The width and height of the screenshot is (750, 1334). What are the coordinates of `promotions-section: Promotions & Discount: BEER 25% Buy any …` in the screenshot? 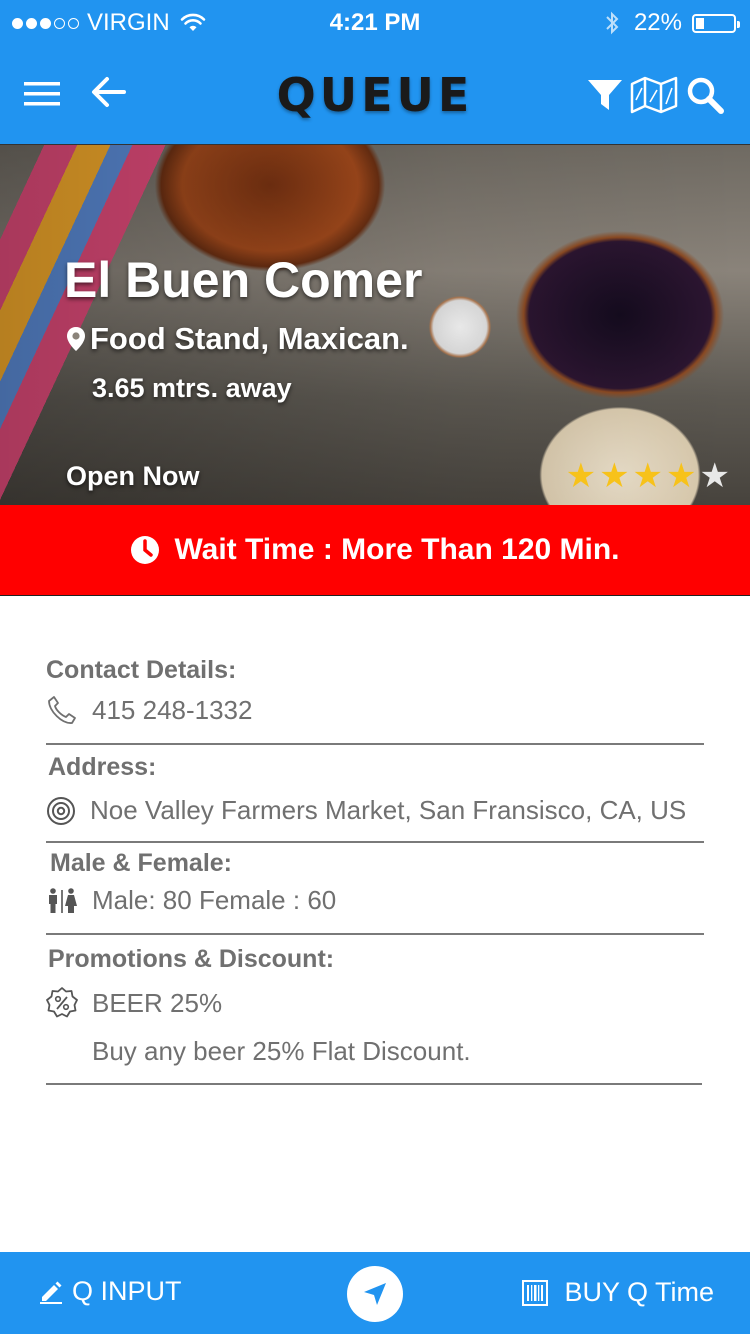 It's located at (374, 1009).